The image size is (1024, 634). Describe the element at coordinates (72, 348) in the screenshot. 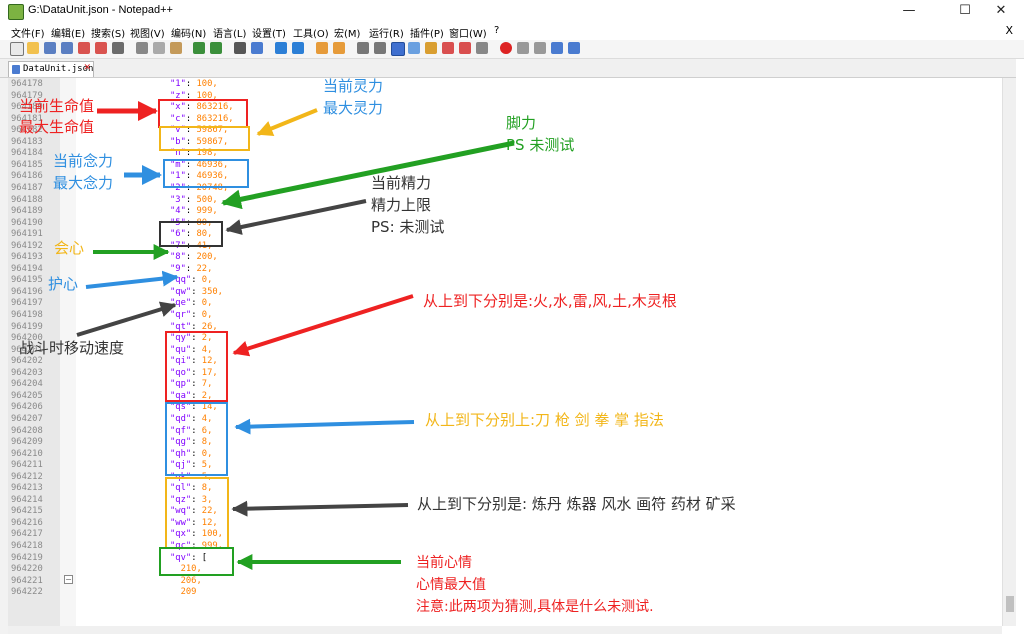

I see `annotation-battle-speed: 战斗时移动速度` at that location.